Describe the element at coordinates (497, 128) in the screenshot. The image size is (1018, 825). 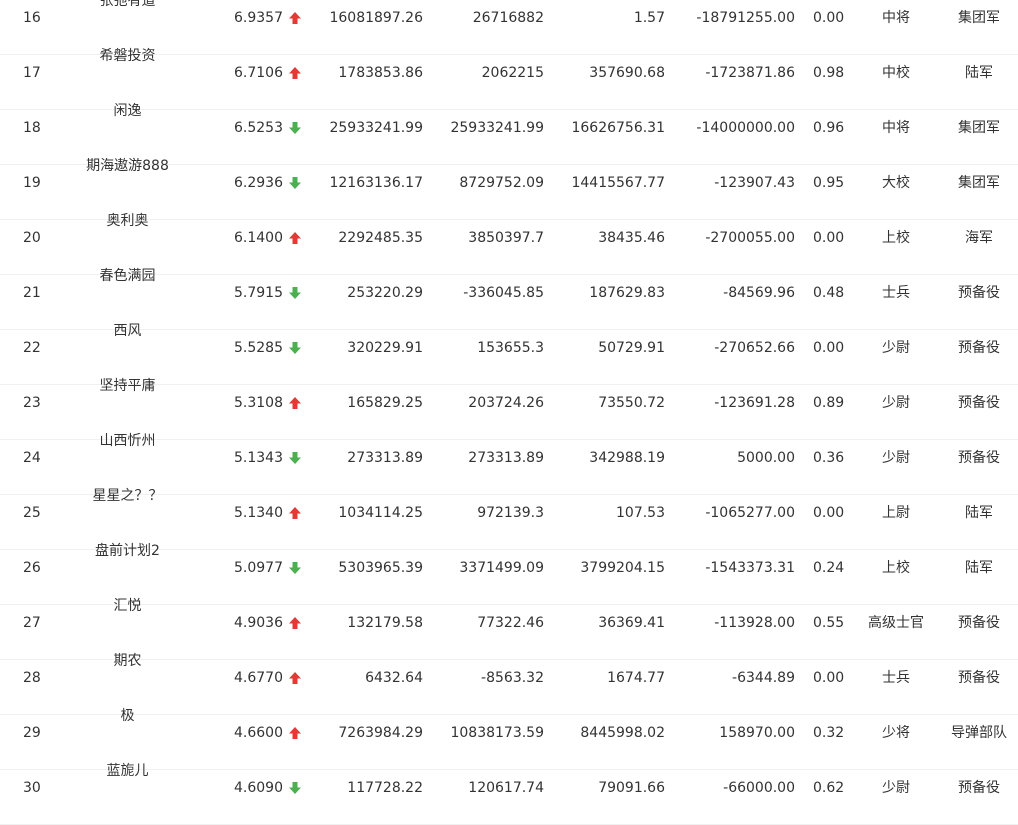
I see `value-2-cell: 25933241.99` at that location.